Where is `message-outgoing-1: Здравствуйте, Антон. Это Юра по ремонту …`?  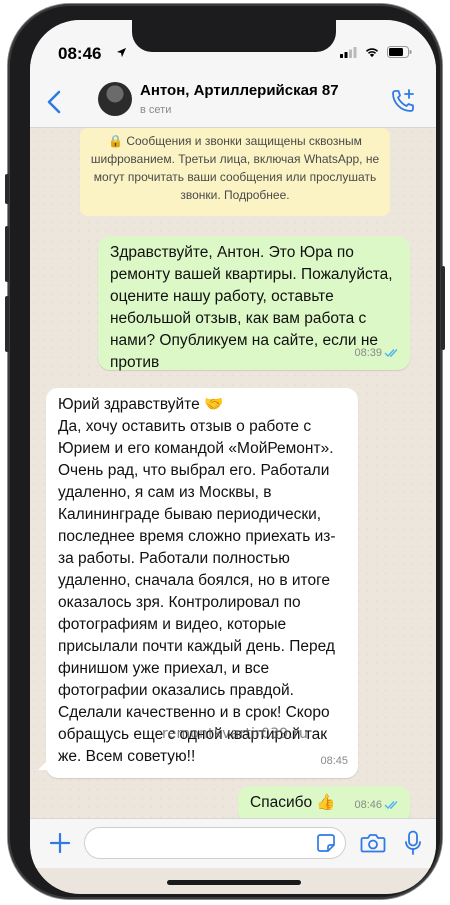
message-outgoing-1: Здравствуйте, Антон. Это Юра по ремонту … is located at coordinates (254, 303).